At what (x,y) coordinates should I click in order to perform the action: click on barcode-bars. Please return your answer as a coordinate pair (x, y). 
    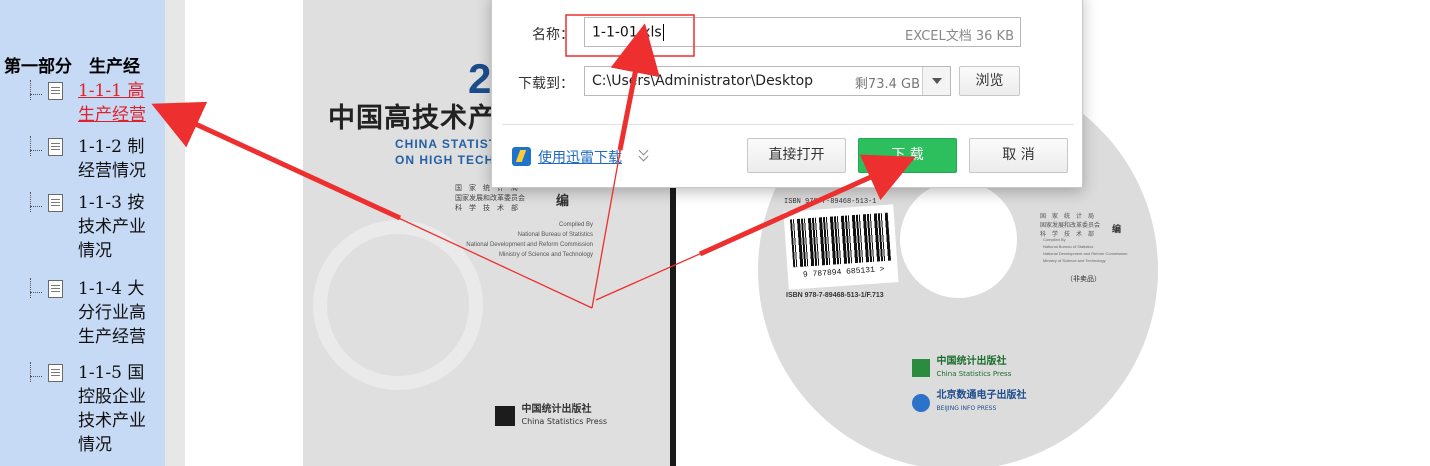
    Looking at the image, I should click on (840, 240).